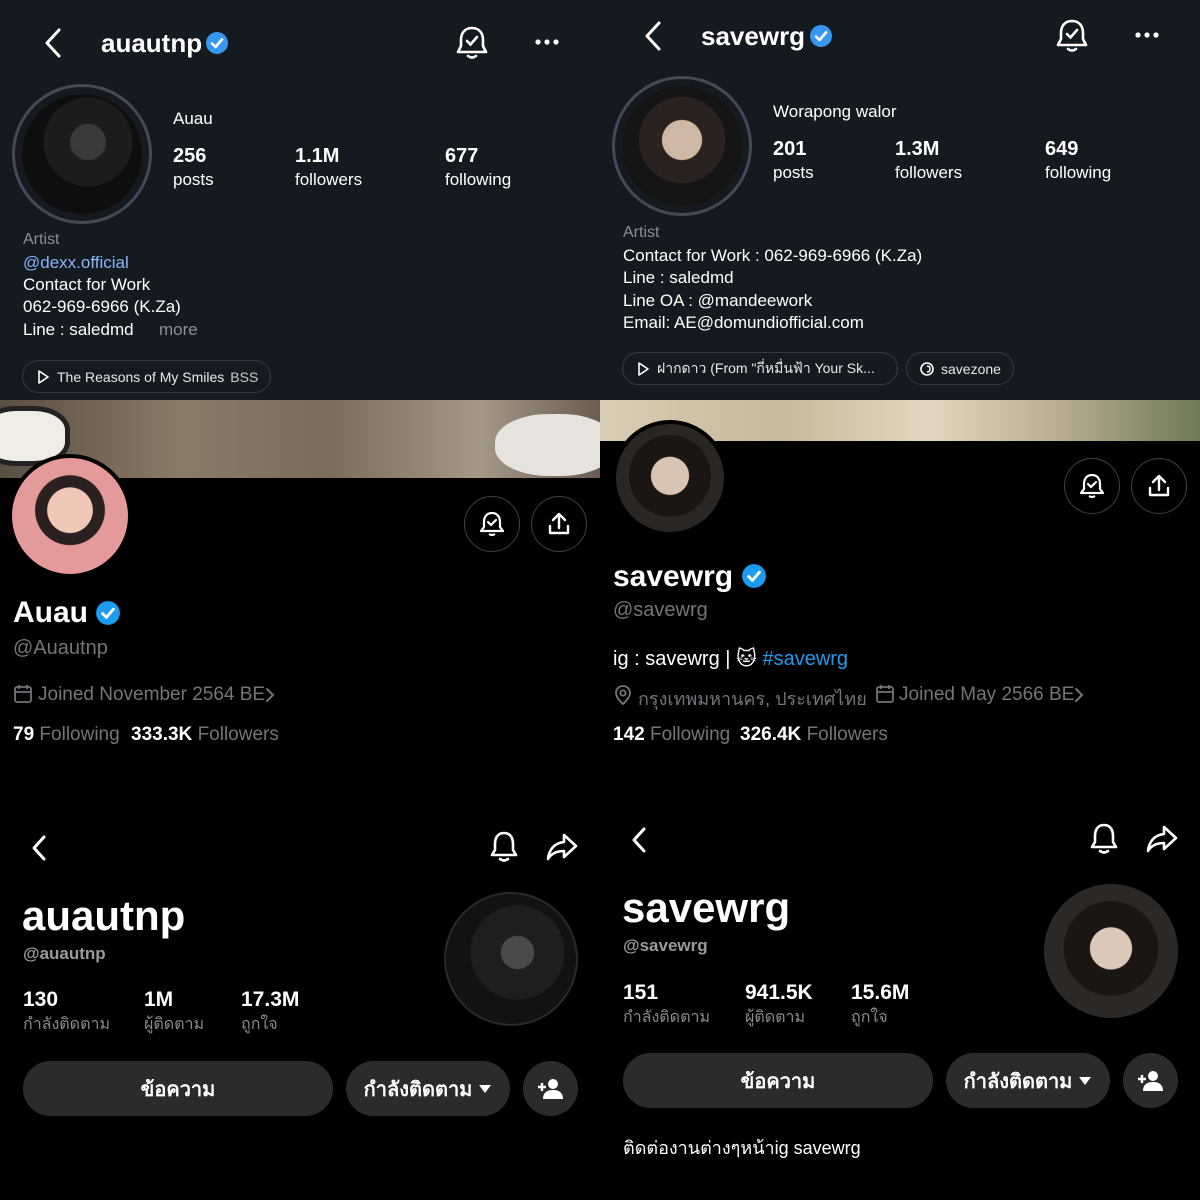 This screenshot has height=1200, width=1200. I want to click on followers-stat: 941.5K ผู้ติดตาม, so click(779, 1005).